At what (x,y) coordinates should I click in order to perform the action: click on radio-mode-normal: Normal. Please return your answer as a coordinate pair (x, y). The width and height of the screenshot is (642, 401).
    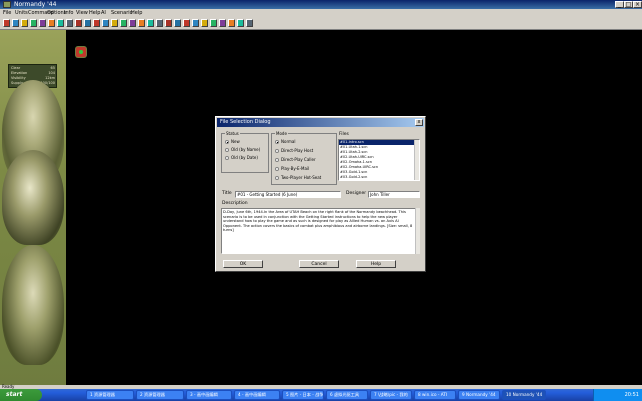
    Looking at the image, I should click on (285, 142).